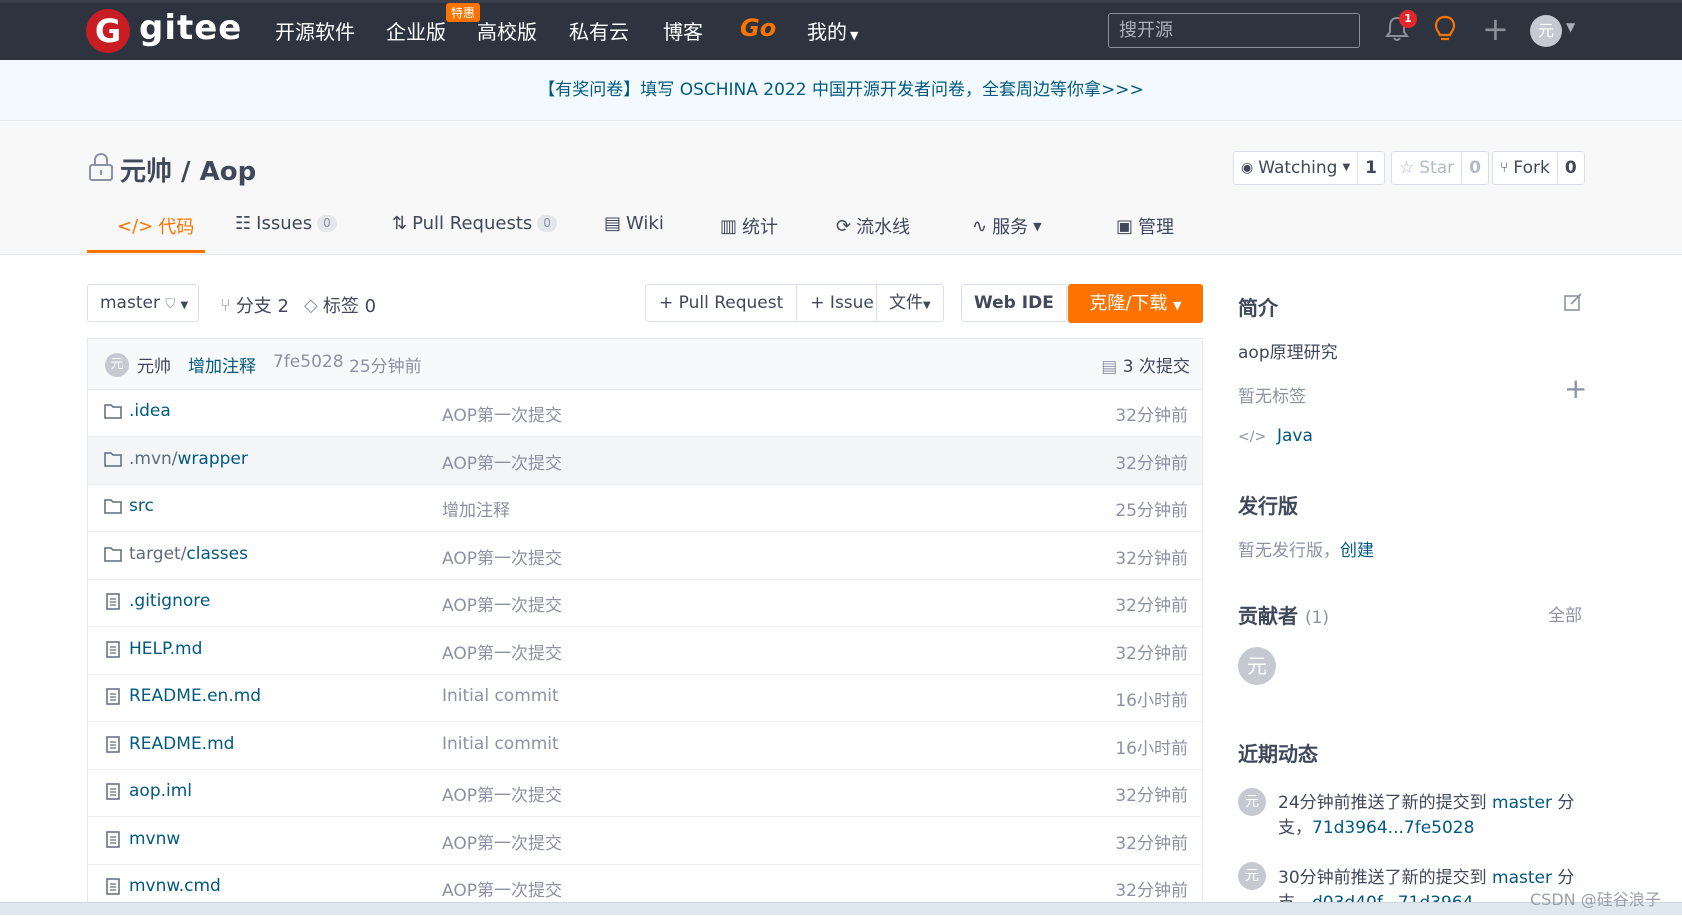  What do you see at coordinates (315, 30) in the screenshot?
I see `nav-item-opensource: 开源软件` at bounding box center [315, 30].